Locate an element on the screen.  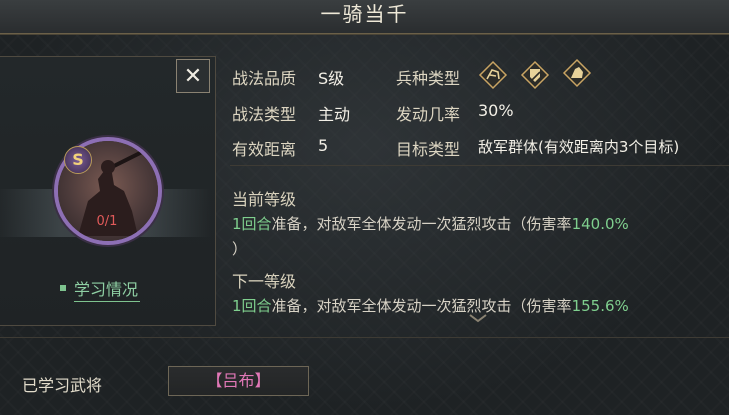
target-type-label: 目标类型 is located at coordinates (428, 149).